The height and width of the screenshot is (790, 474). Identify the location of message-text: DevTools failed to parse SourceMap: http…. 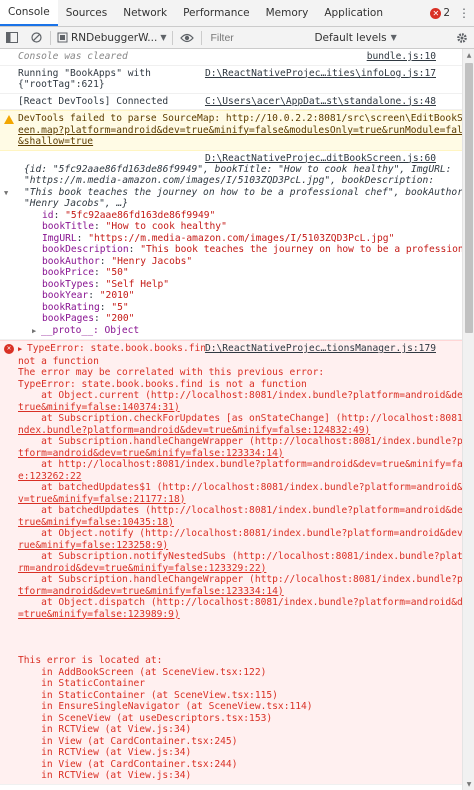
(240, 119).